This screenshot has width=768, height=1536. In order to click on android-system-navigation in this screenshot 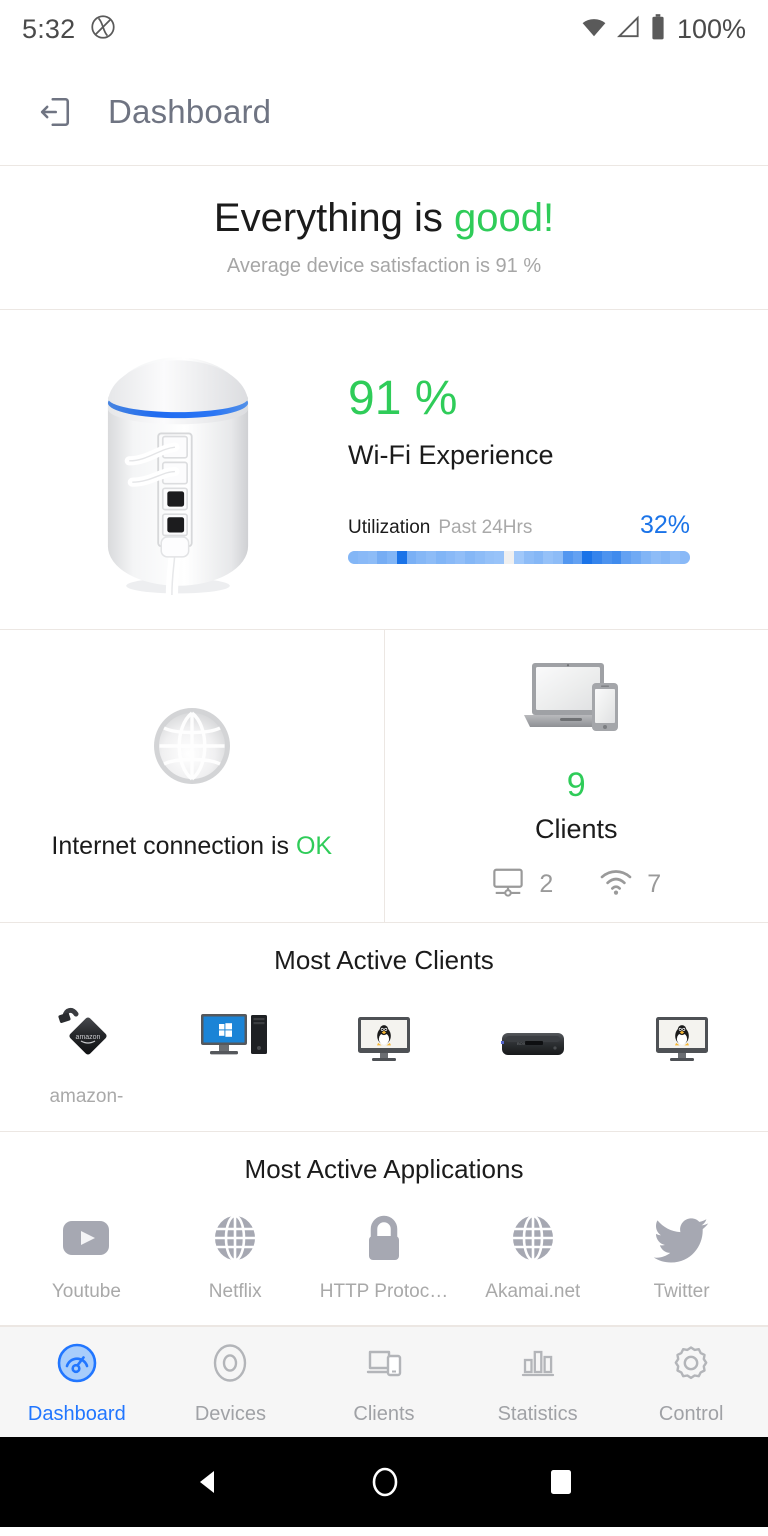, I will do `click(384, 1482)`.